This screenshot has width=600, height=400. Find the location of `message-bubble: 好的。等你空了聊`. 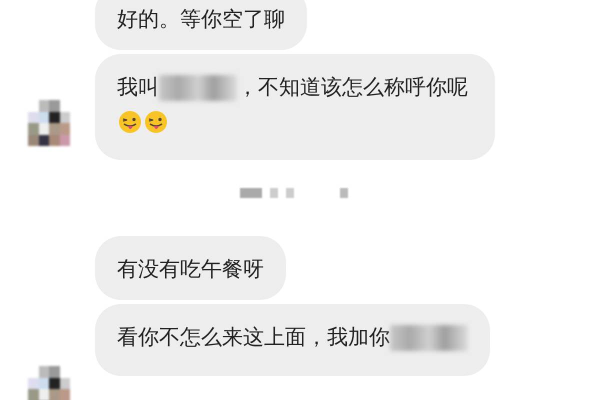

message-bubble: 好的。等你空了聊 is located at coordinates (201, 25).